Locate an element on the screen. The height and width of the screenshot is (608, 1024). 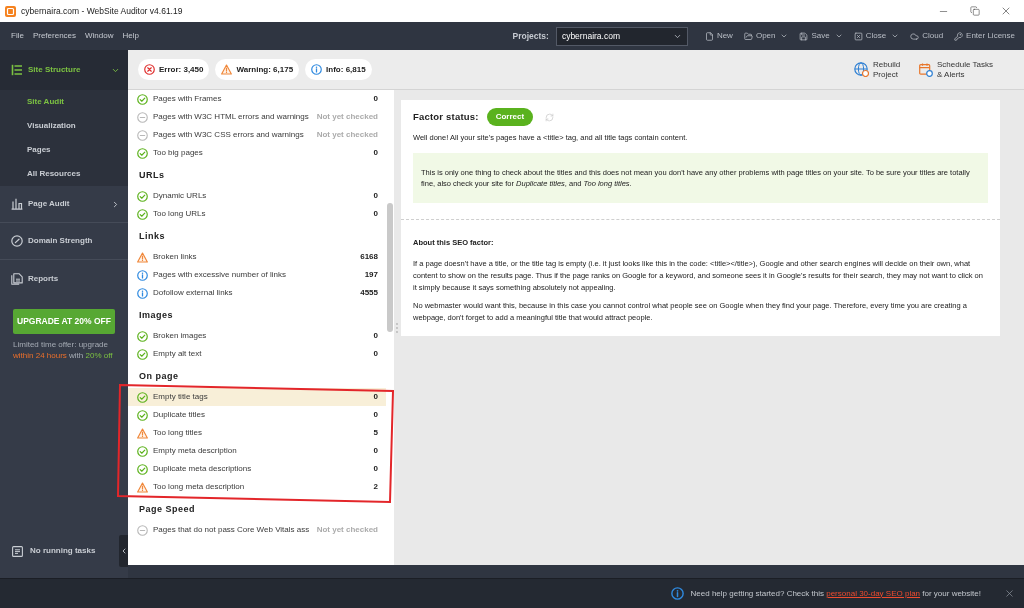
menu-item: Preferences is located at coordinates (54, 36).